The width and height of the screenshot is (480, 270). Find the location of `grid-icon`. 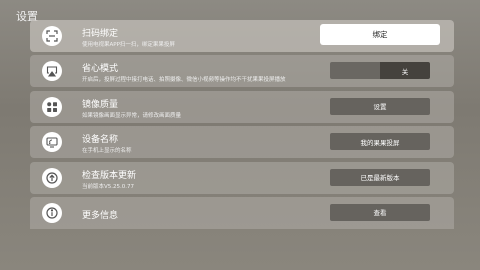

grid-icon is located at coordinates (52, 106).